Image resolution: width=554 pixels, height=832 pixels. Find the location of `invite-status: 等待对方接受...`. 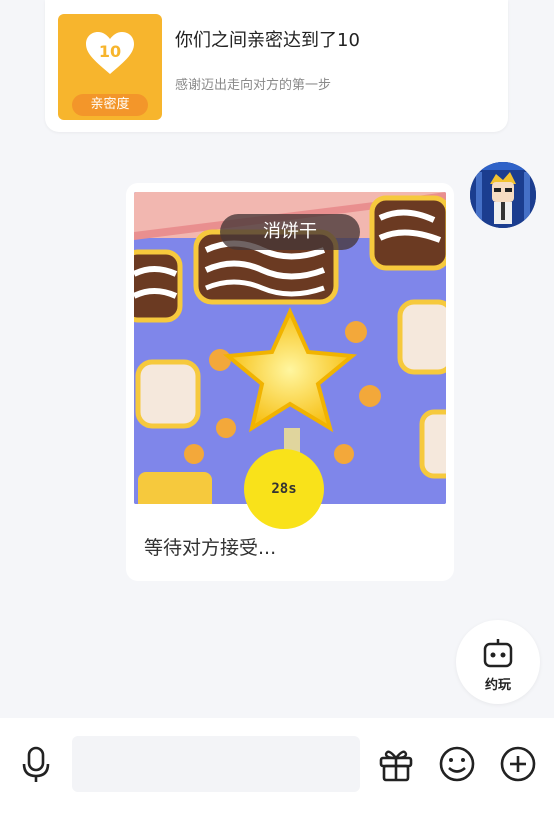

invite-status: 等待对方接受... is located at coordinates (210, 548).